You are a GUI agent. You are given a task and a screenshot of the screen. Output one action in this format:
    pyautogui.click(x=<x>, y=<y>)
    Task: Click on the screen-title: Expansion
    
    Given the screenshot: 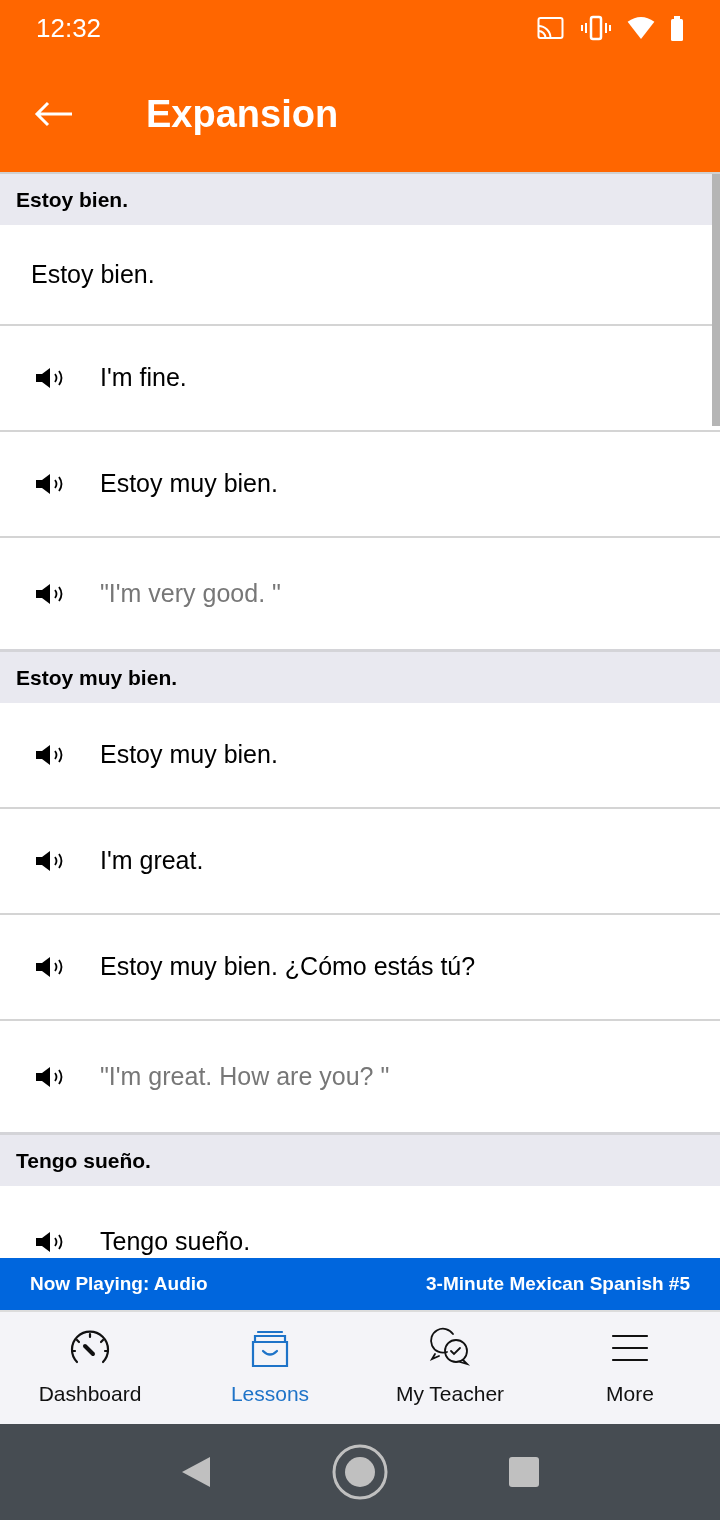 What is the action you would take?
    pyautogui.click(x=242, y=114)
    